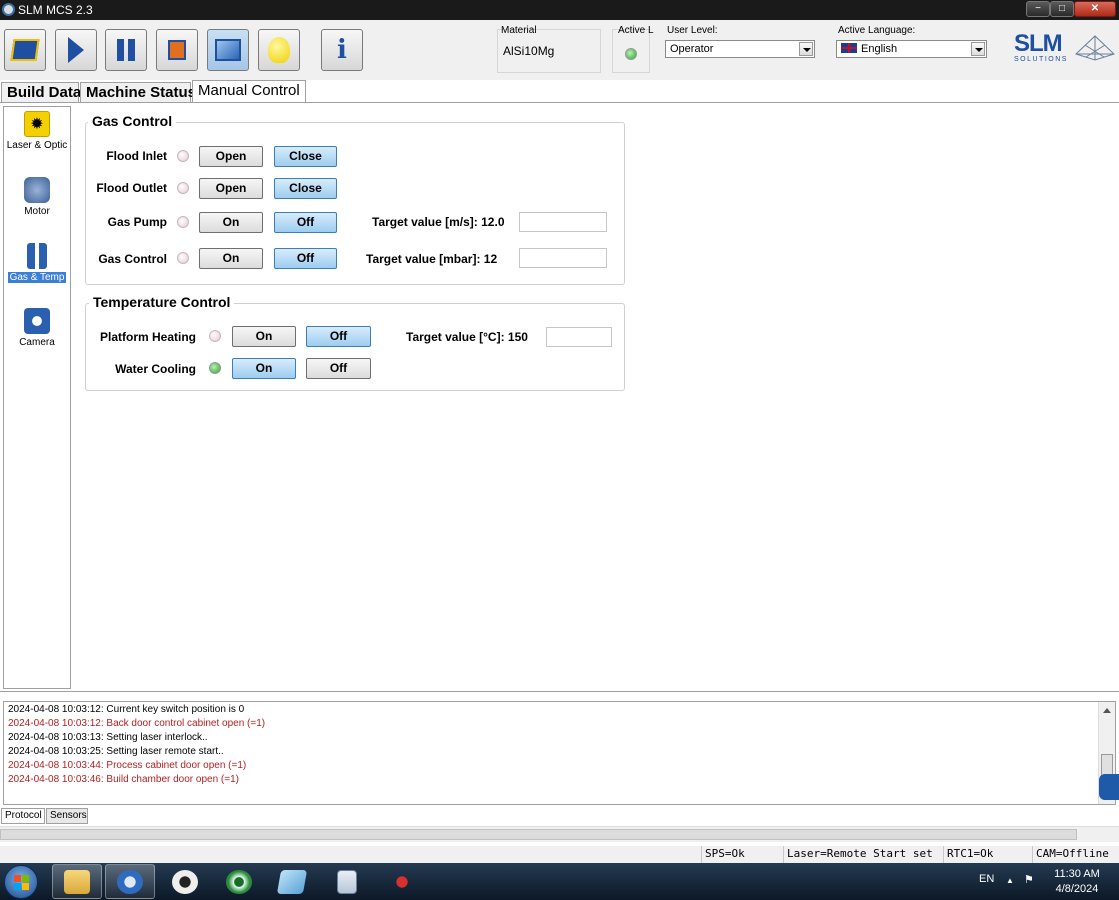 This screenshot has height=900, width=1119. Describe the element at coordinates (636, 30) in the screenshot. I see `active-laser-label: Active L` at that location.